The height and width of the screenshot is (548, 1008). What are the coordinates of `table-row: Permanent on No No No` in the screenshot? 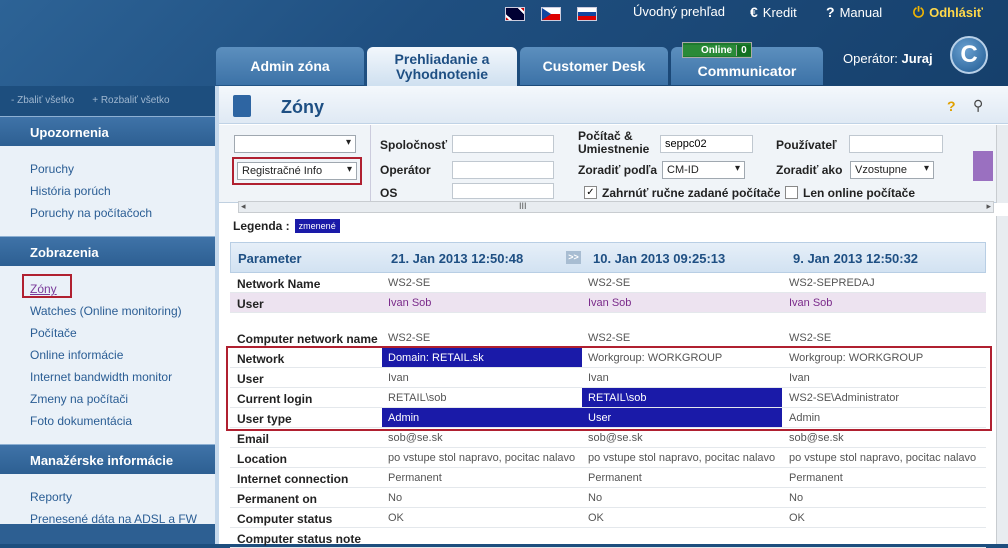 It's located at (608, 498).